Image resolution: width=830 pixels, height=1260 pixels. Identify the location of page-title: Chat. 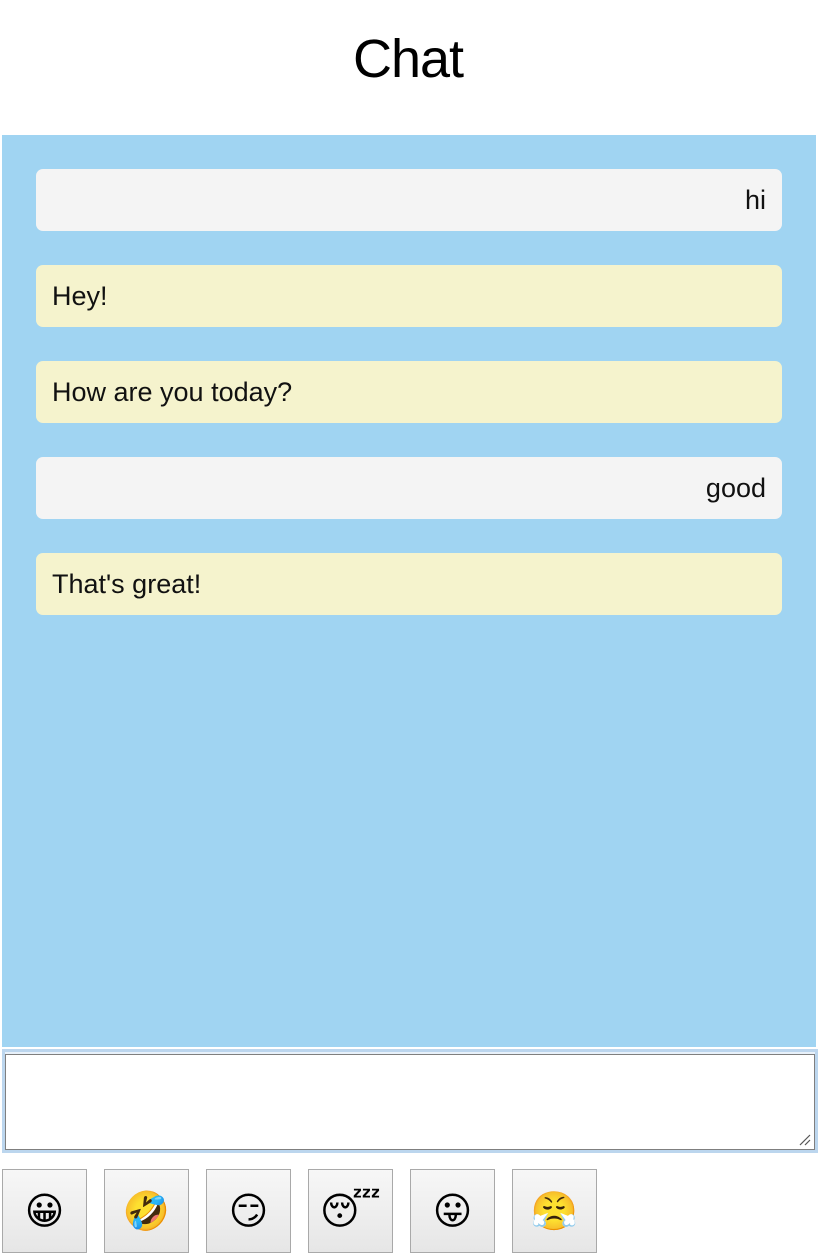
(408, 59).